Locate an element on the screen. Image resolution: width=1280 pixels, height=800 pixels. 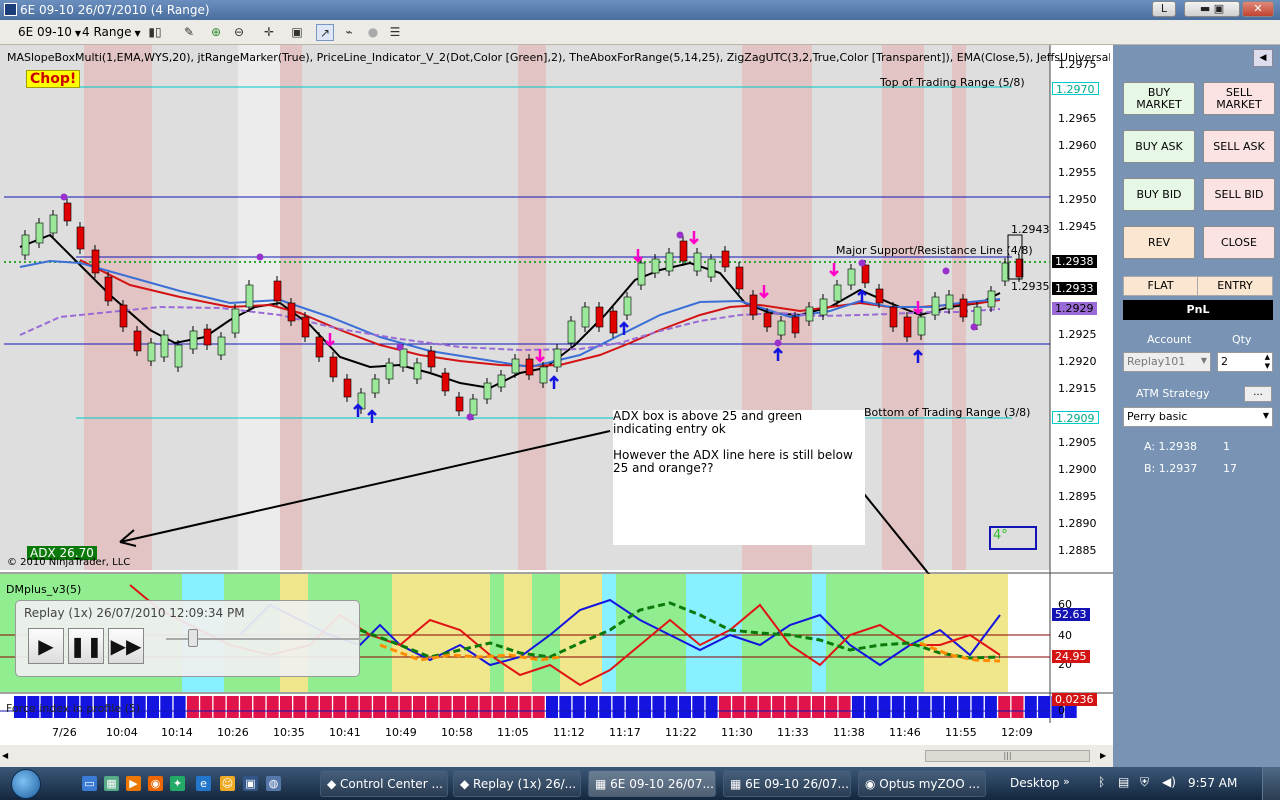
security-icon: ⛨ is located at coordinates (1144, 782).